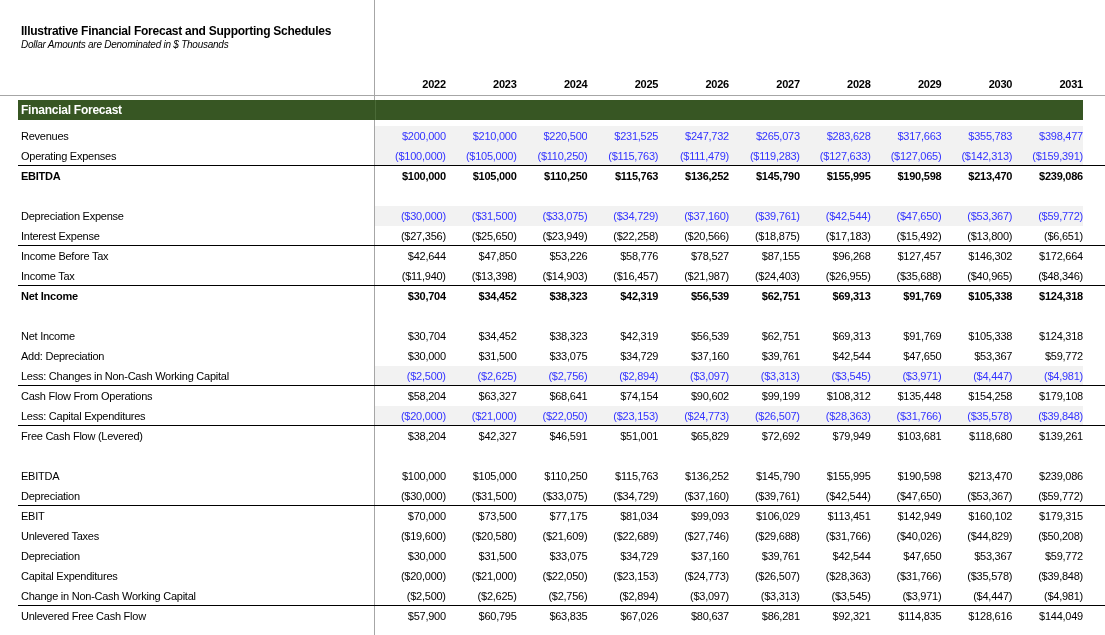 The height and width of the screenshot is (635, 1105). Describe the element at coordinates (568, 516) in the screenshot. I see `table-cell-text: $77,175` at that location.